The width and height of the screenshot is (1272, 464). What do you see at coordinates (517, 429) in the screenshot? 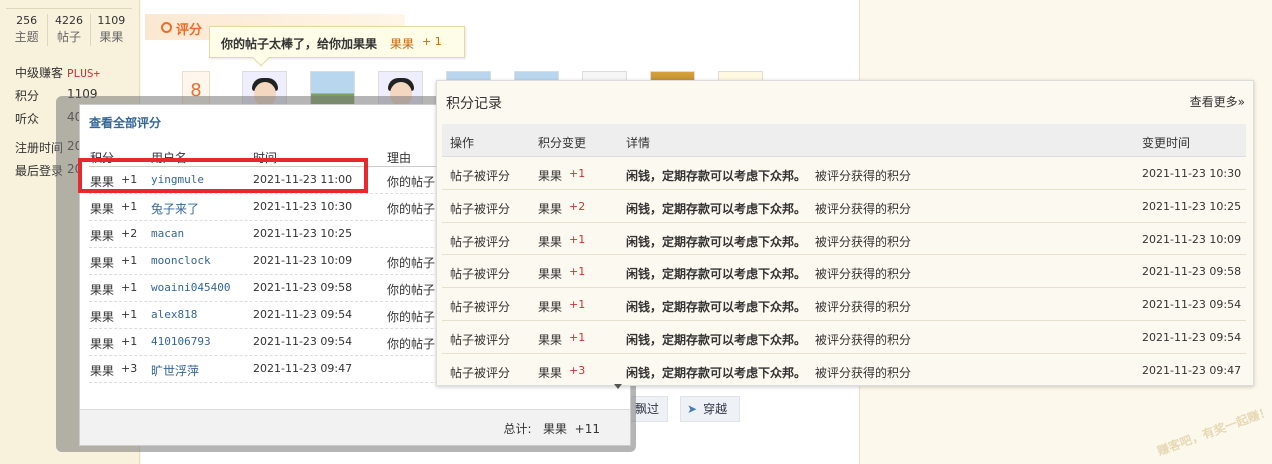
I see `total-label: 总计:` at bounding box center [517, 429].